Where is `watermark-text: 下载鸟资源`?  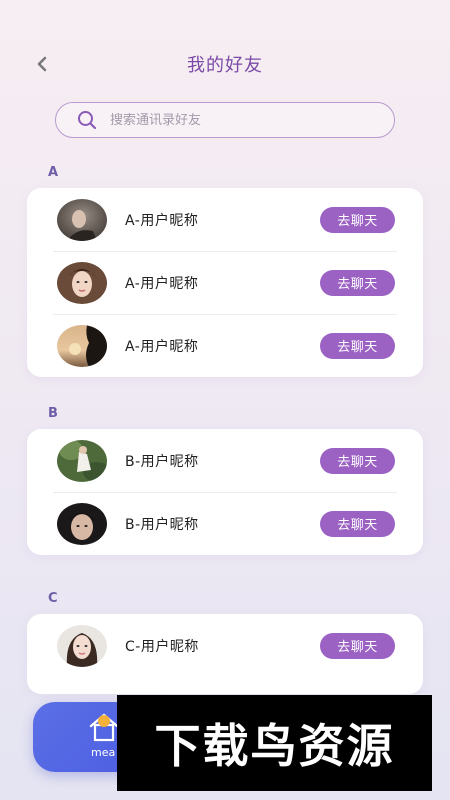
watermark-text: 下载鸟资源 is located at coordinates (274, 746).